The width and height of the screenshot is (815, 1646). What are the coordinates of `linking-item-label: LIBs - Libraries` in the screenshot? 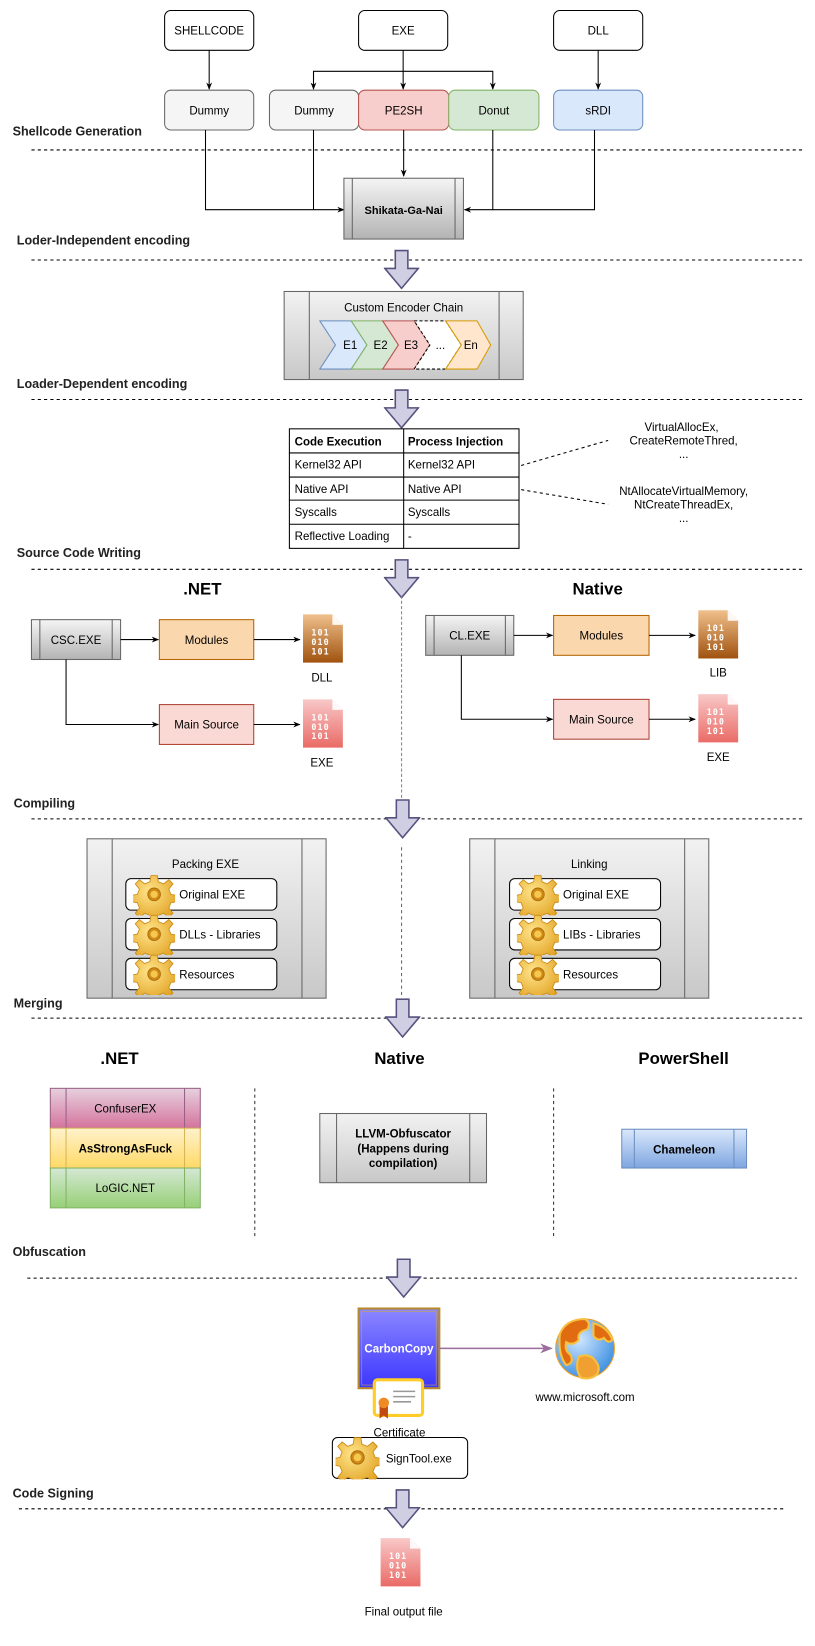 It's located at (602, 935).